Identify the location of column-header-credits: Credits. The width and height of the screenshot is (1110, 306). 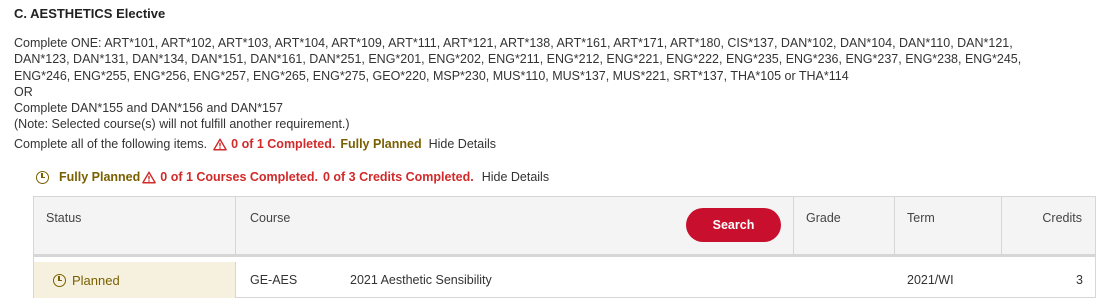
(1062, 218).